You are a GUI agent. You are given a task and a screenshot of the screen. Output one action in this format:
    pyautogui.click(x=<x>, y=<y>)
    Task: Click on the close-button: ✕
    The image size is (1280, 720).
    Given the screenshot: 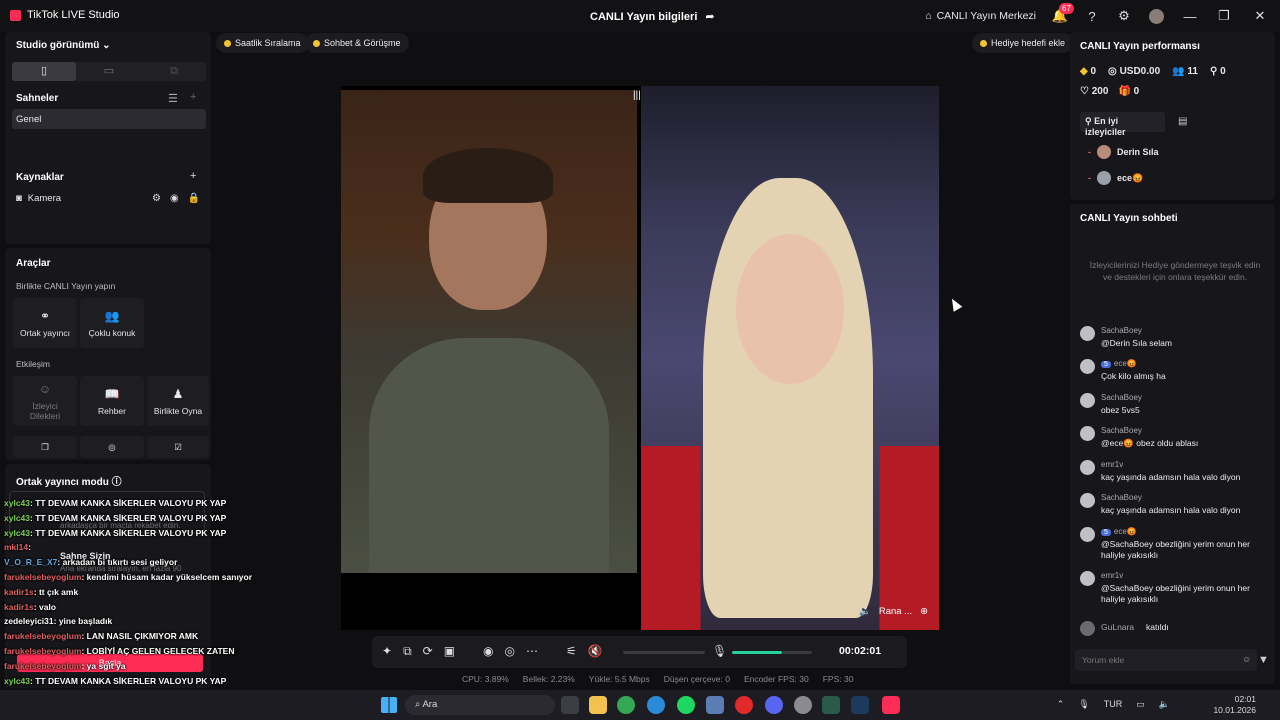 What is the action you would take?
    pyautogui.click(x=1260, y=16)
    